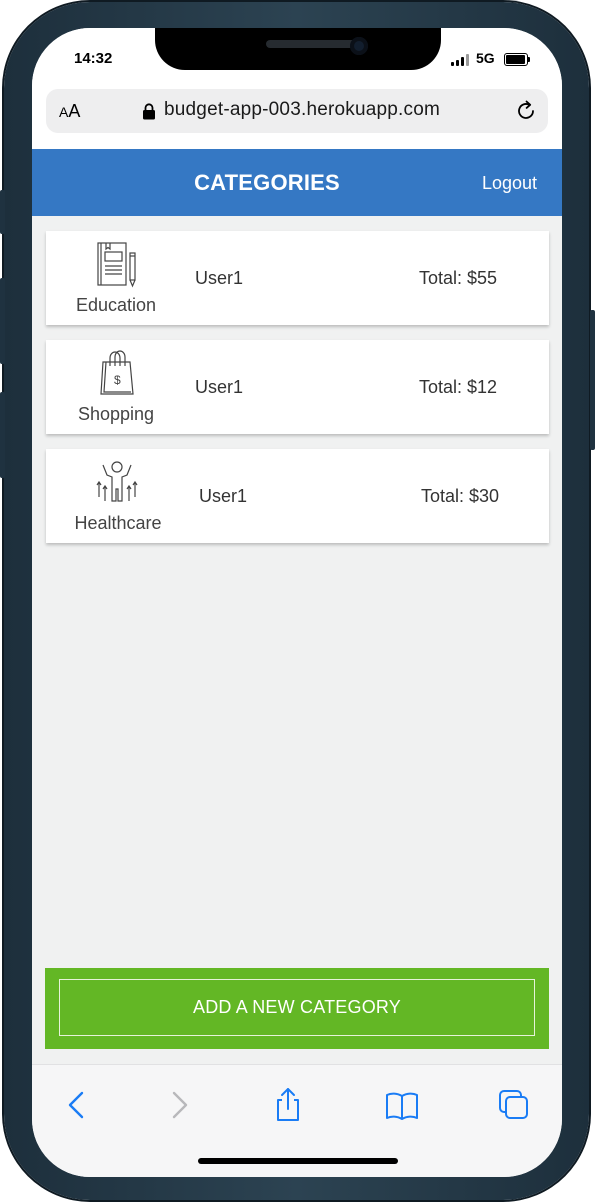 This screenshot has width=595, height=1204. I want to click on home-indicator, so click(298, 1161).